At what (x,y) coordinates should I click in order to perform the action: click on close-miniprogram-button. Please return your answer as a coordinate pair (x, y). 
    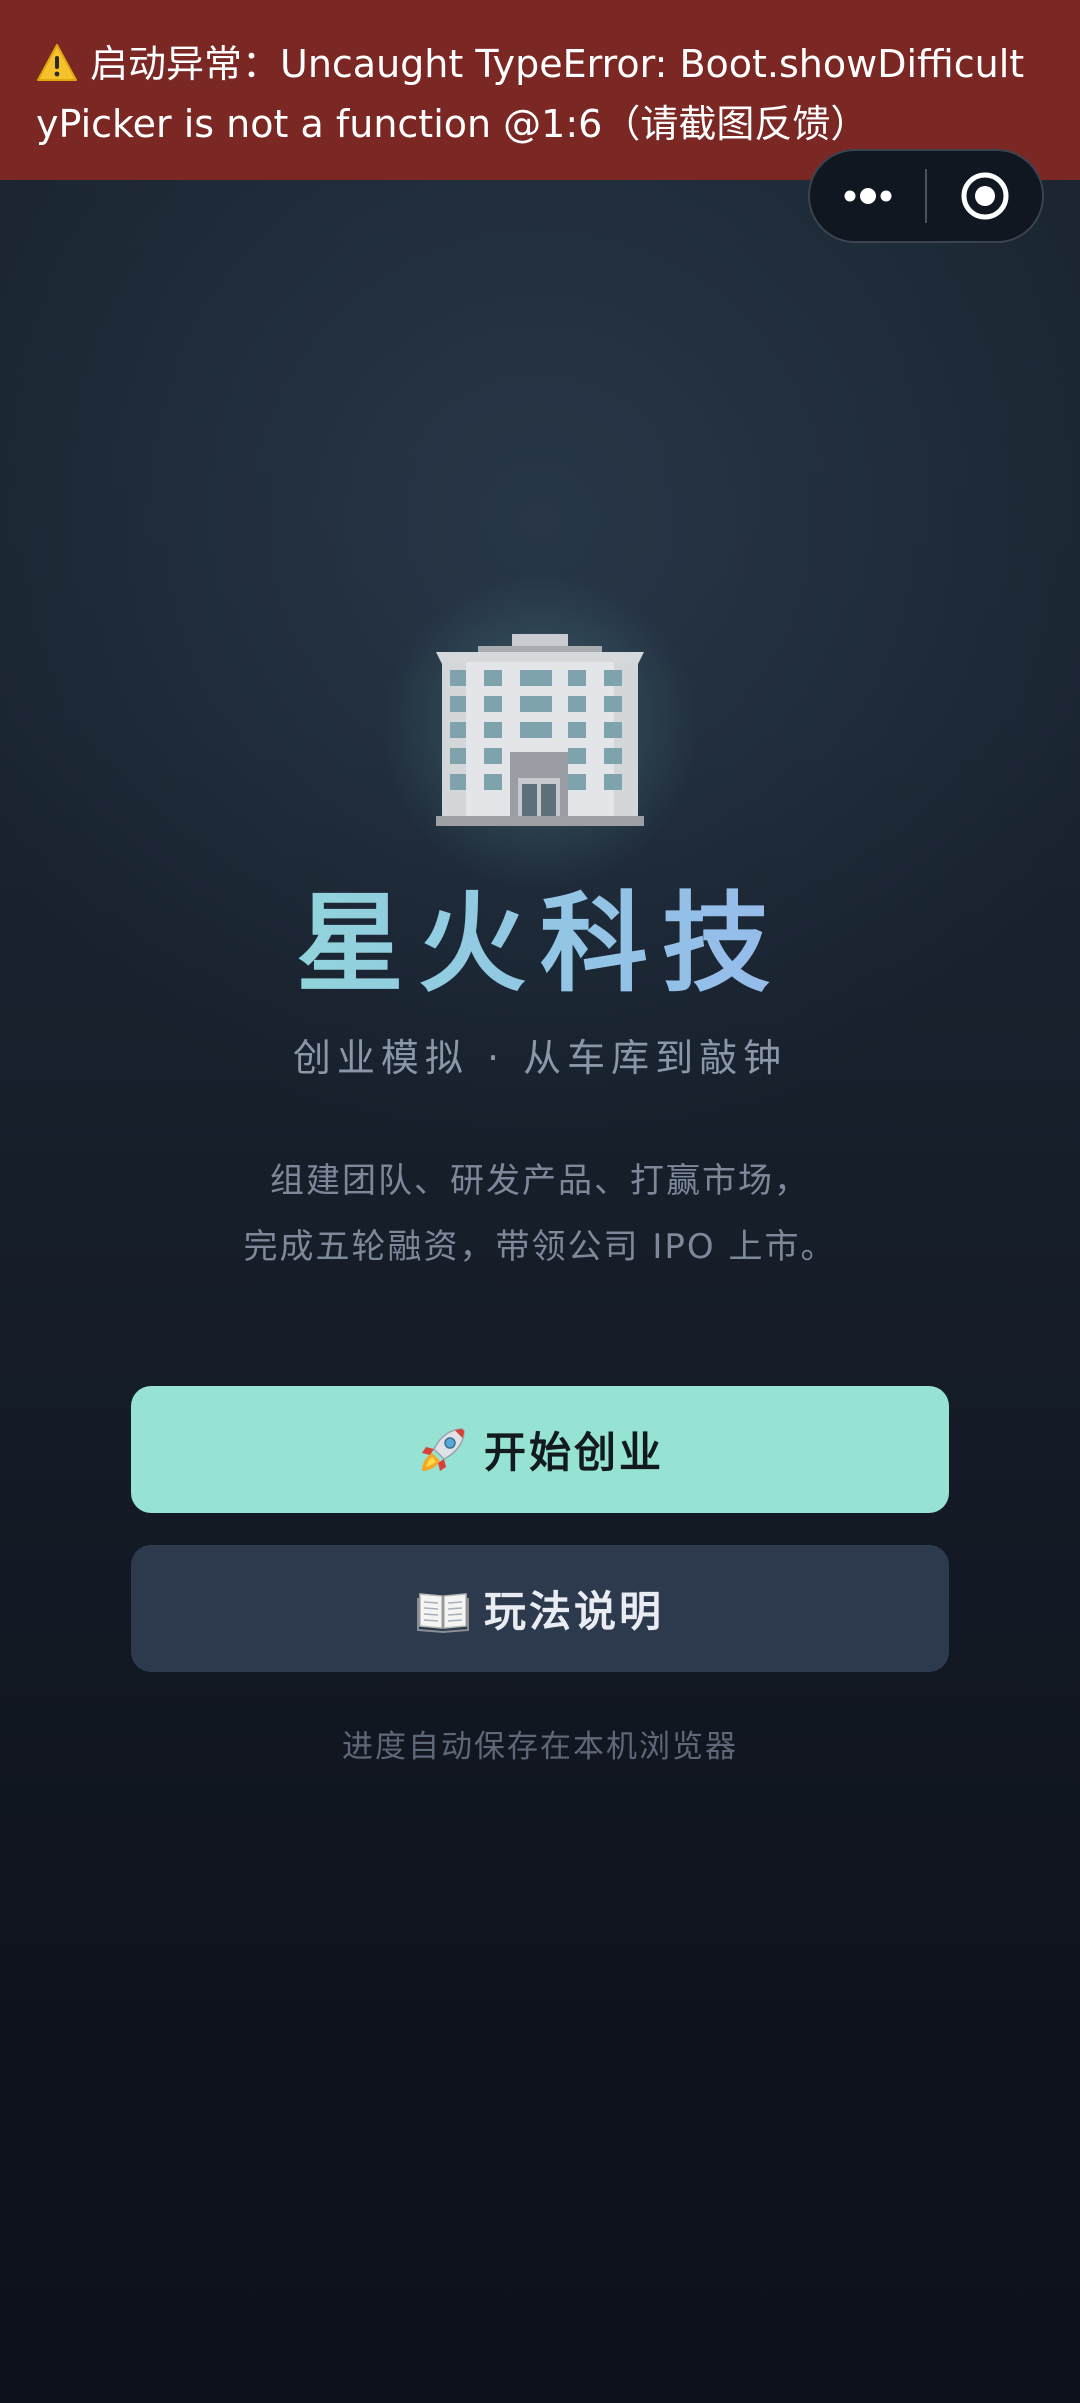
    Looking at the image, I should click on (984, 196).